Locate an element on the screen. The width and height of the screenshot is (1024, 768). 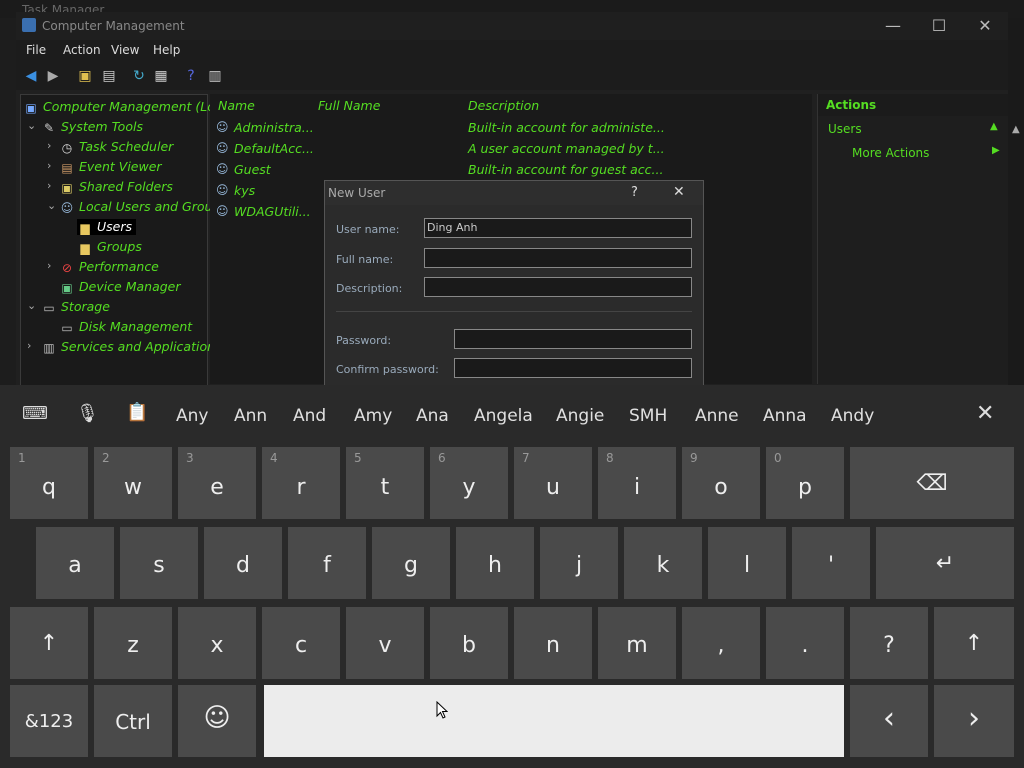
tree-item-local-users-groups: ☺ Local Users and Grou is located at coordinates (136, 207).